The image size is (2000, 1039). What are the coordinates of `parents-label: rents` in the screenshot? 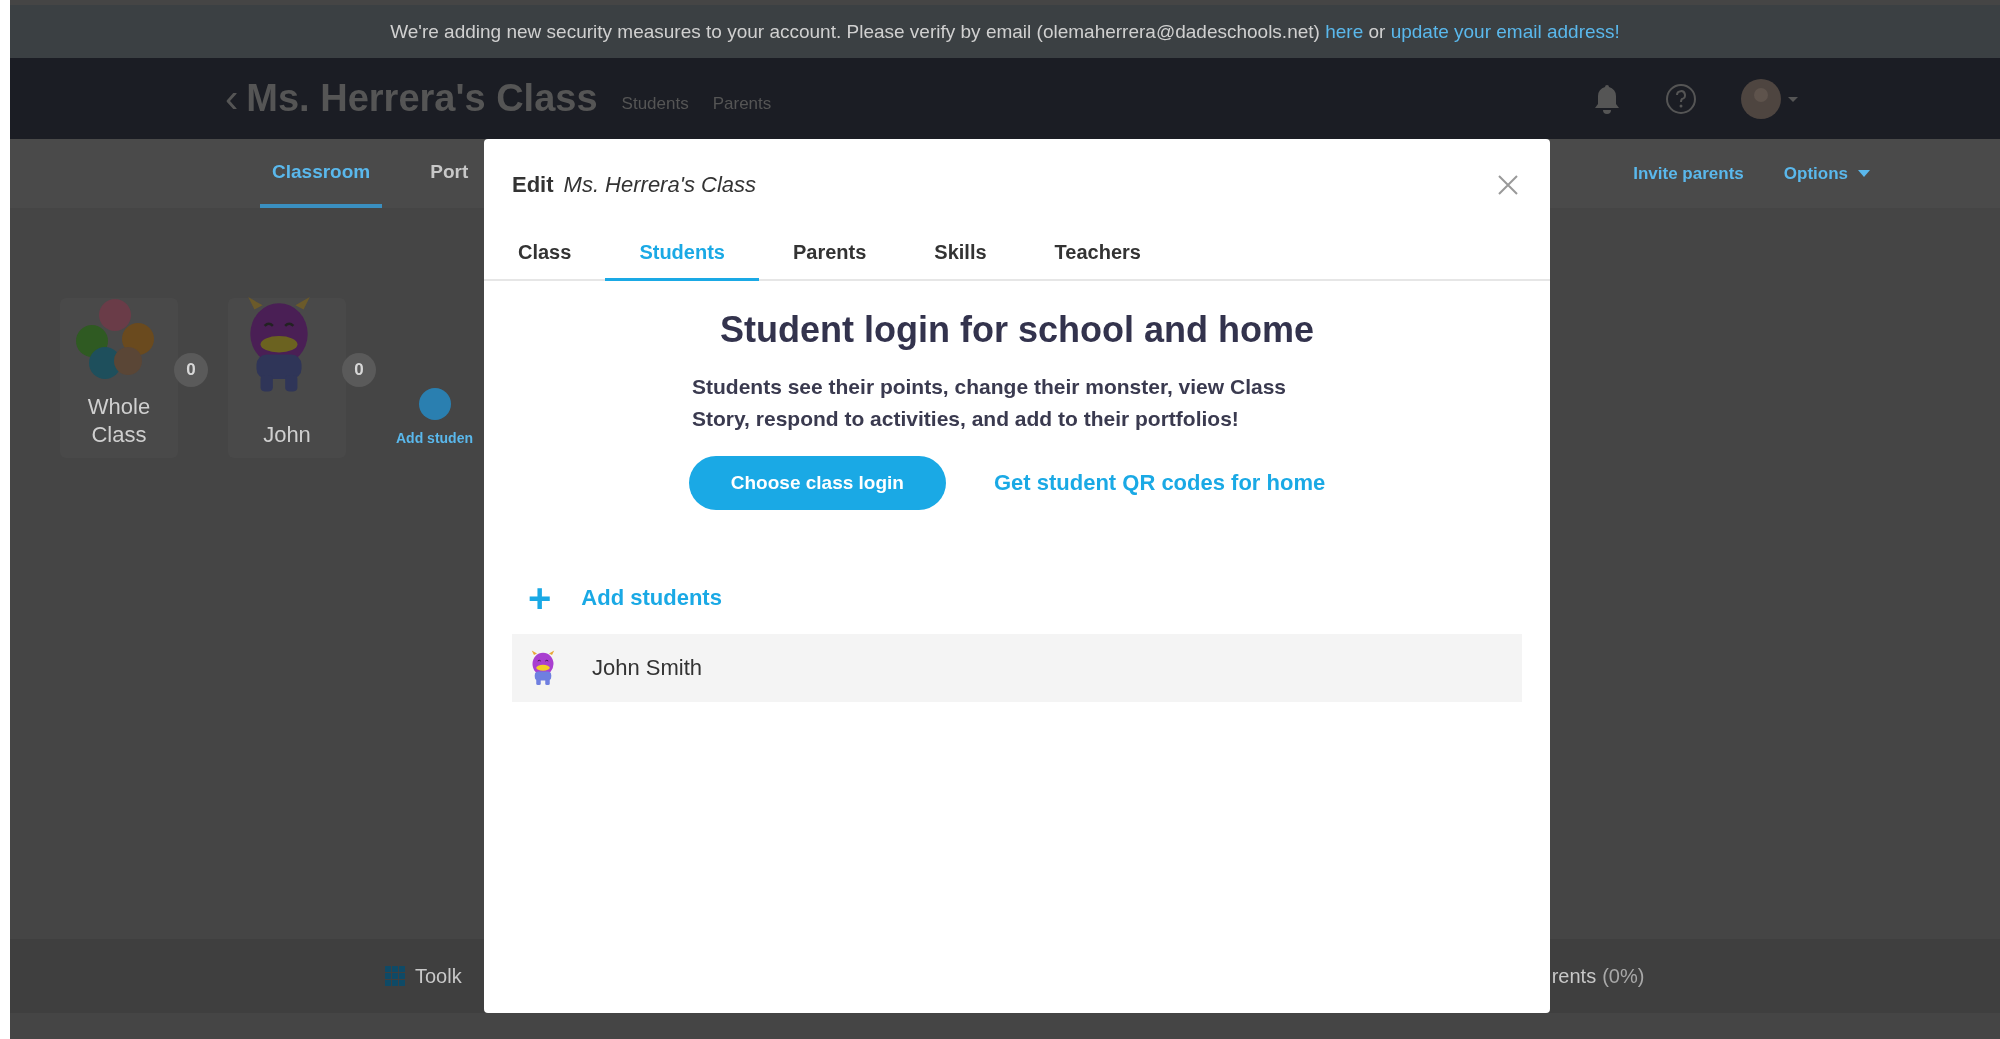 It's located at (1574, 976).